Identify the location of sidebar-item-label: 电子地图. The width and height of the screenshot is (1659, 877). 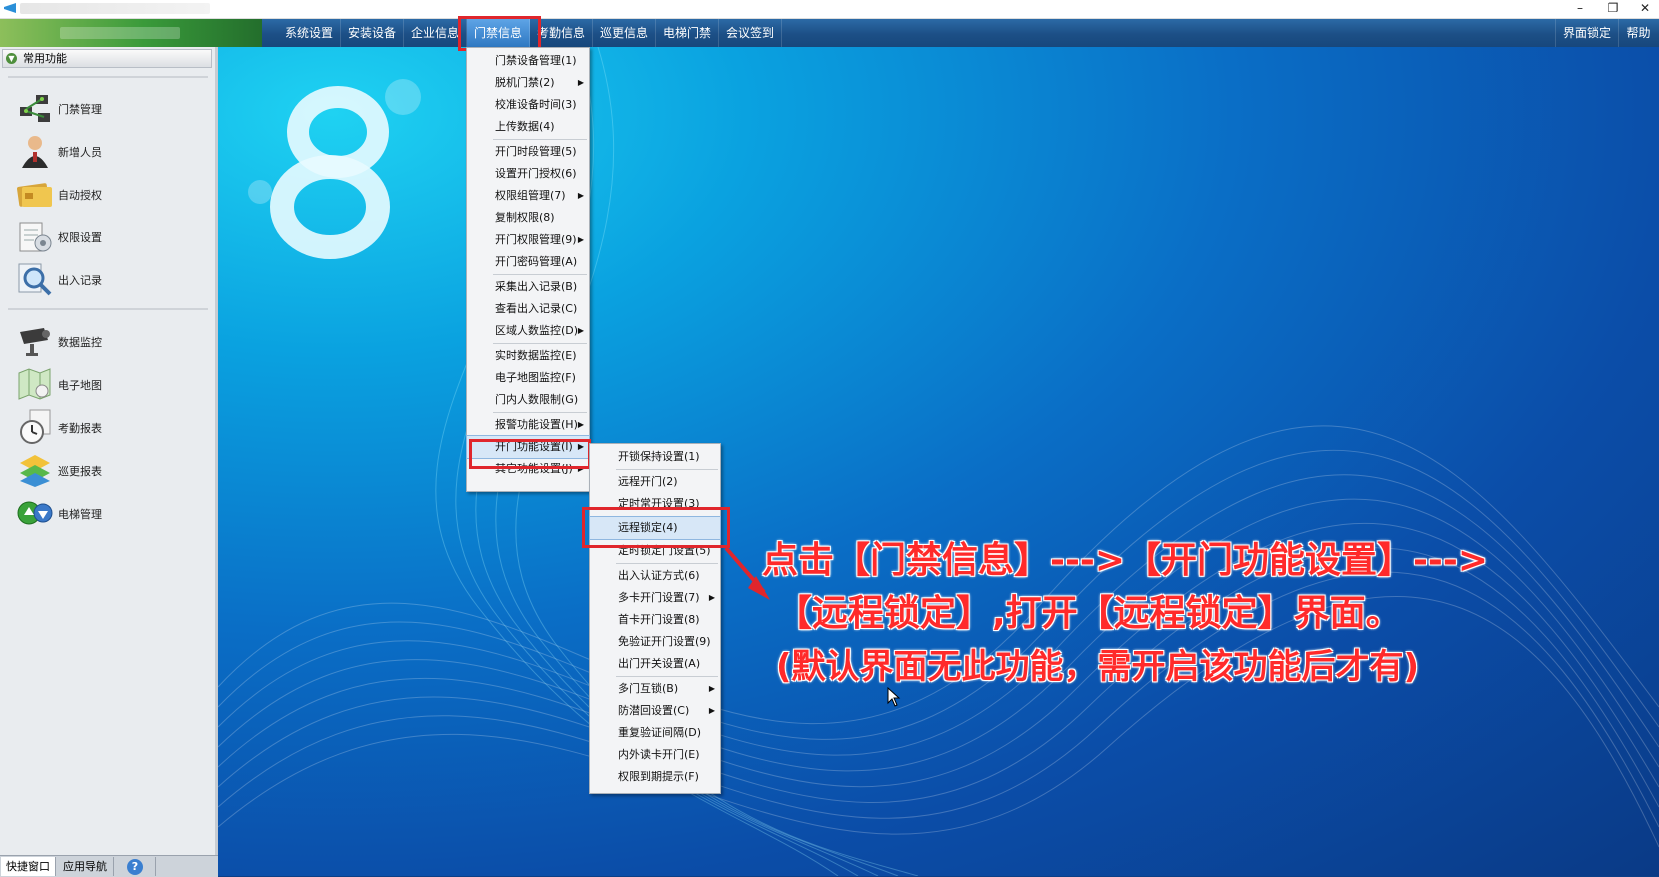
(80, 385).